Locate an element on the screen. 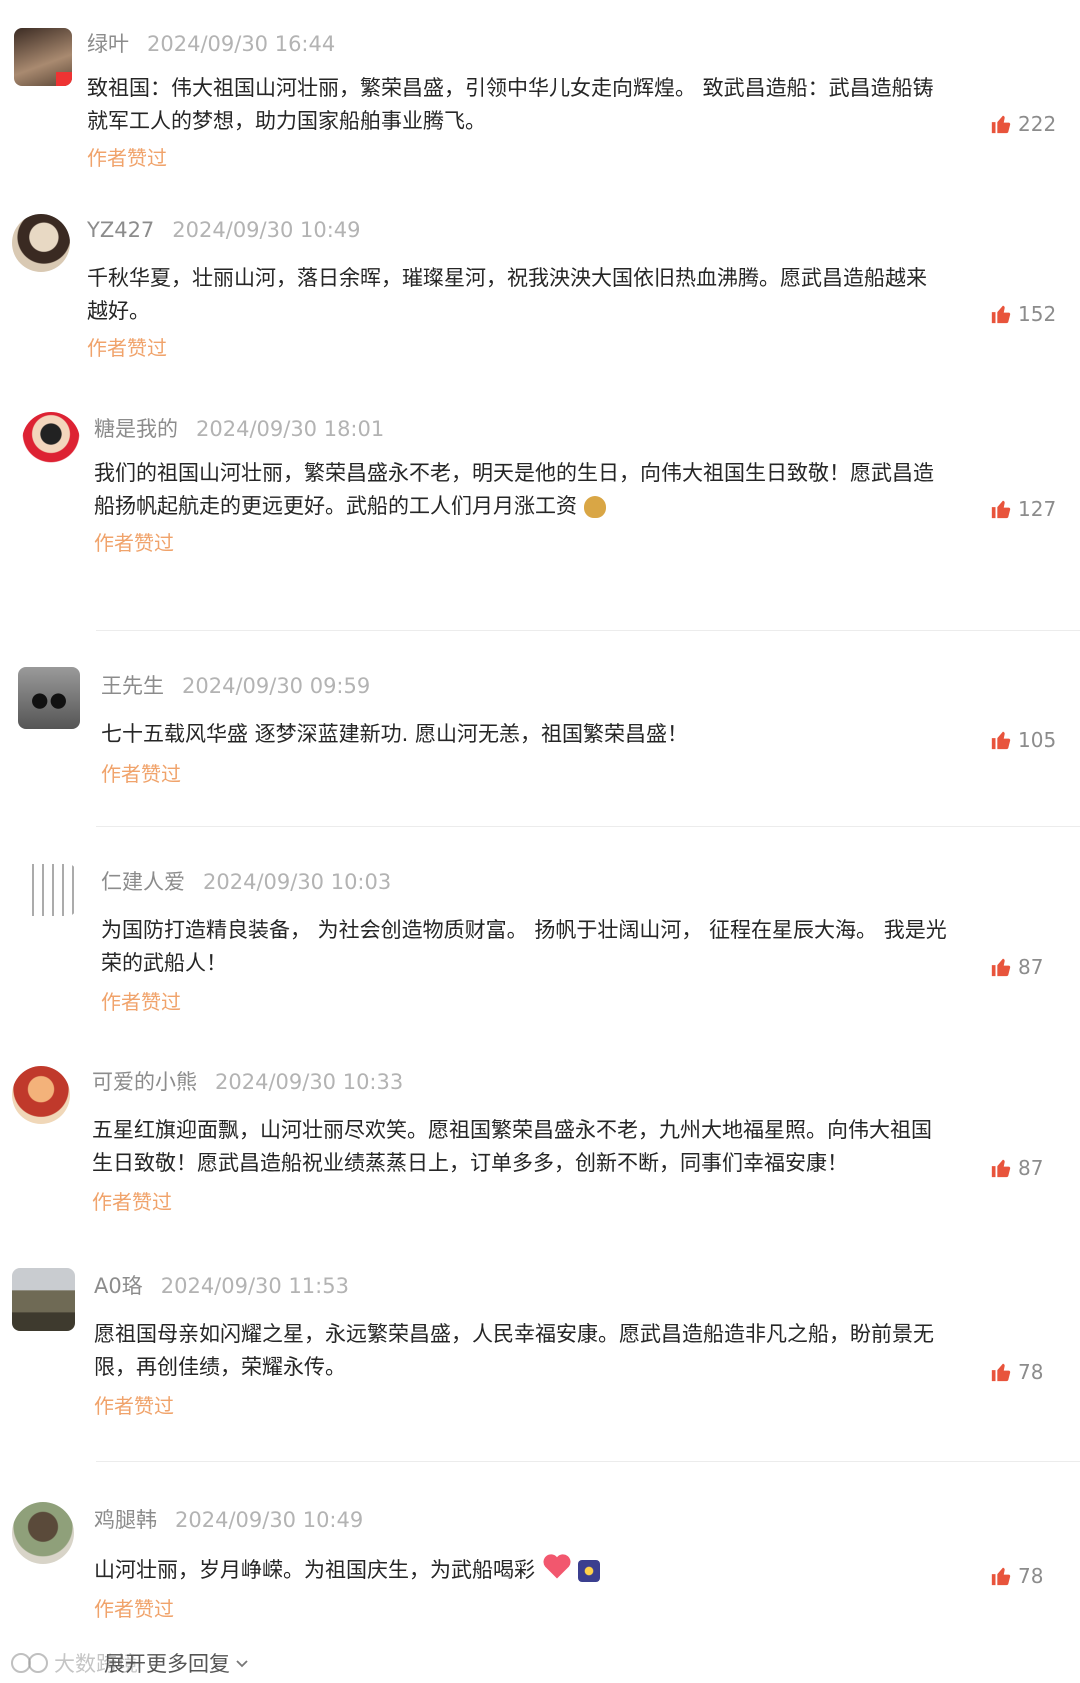  like-count: 222 is located at coordinates (1037, 124).